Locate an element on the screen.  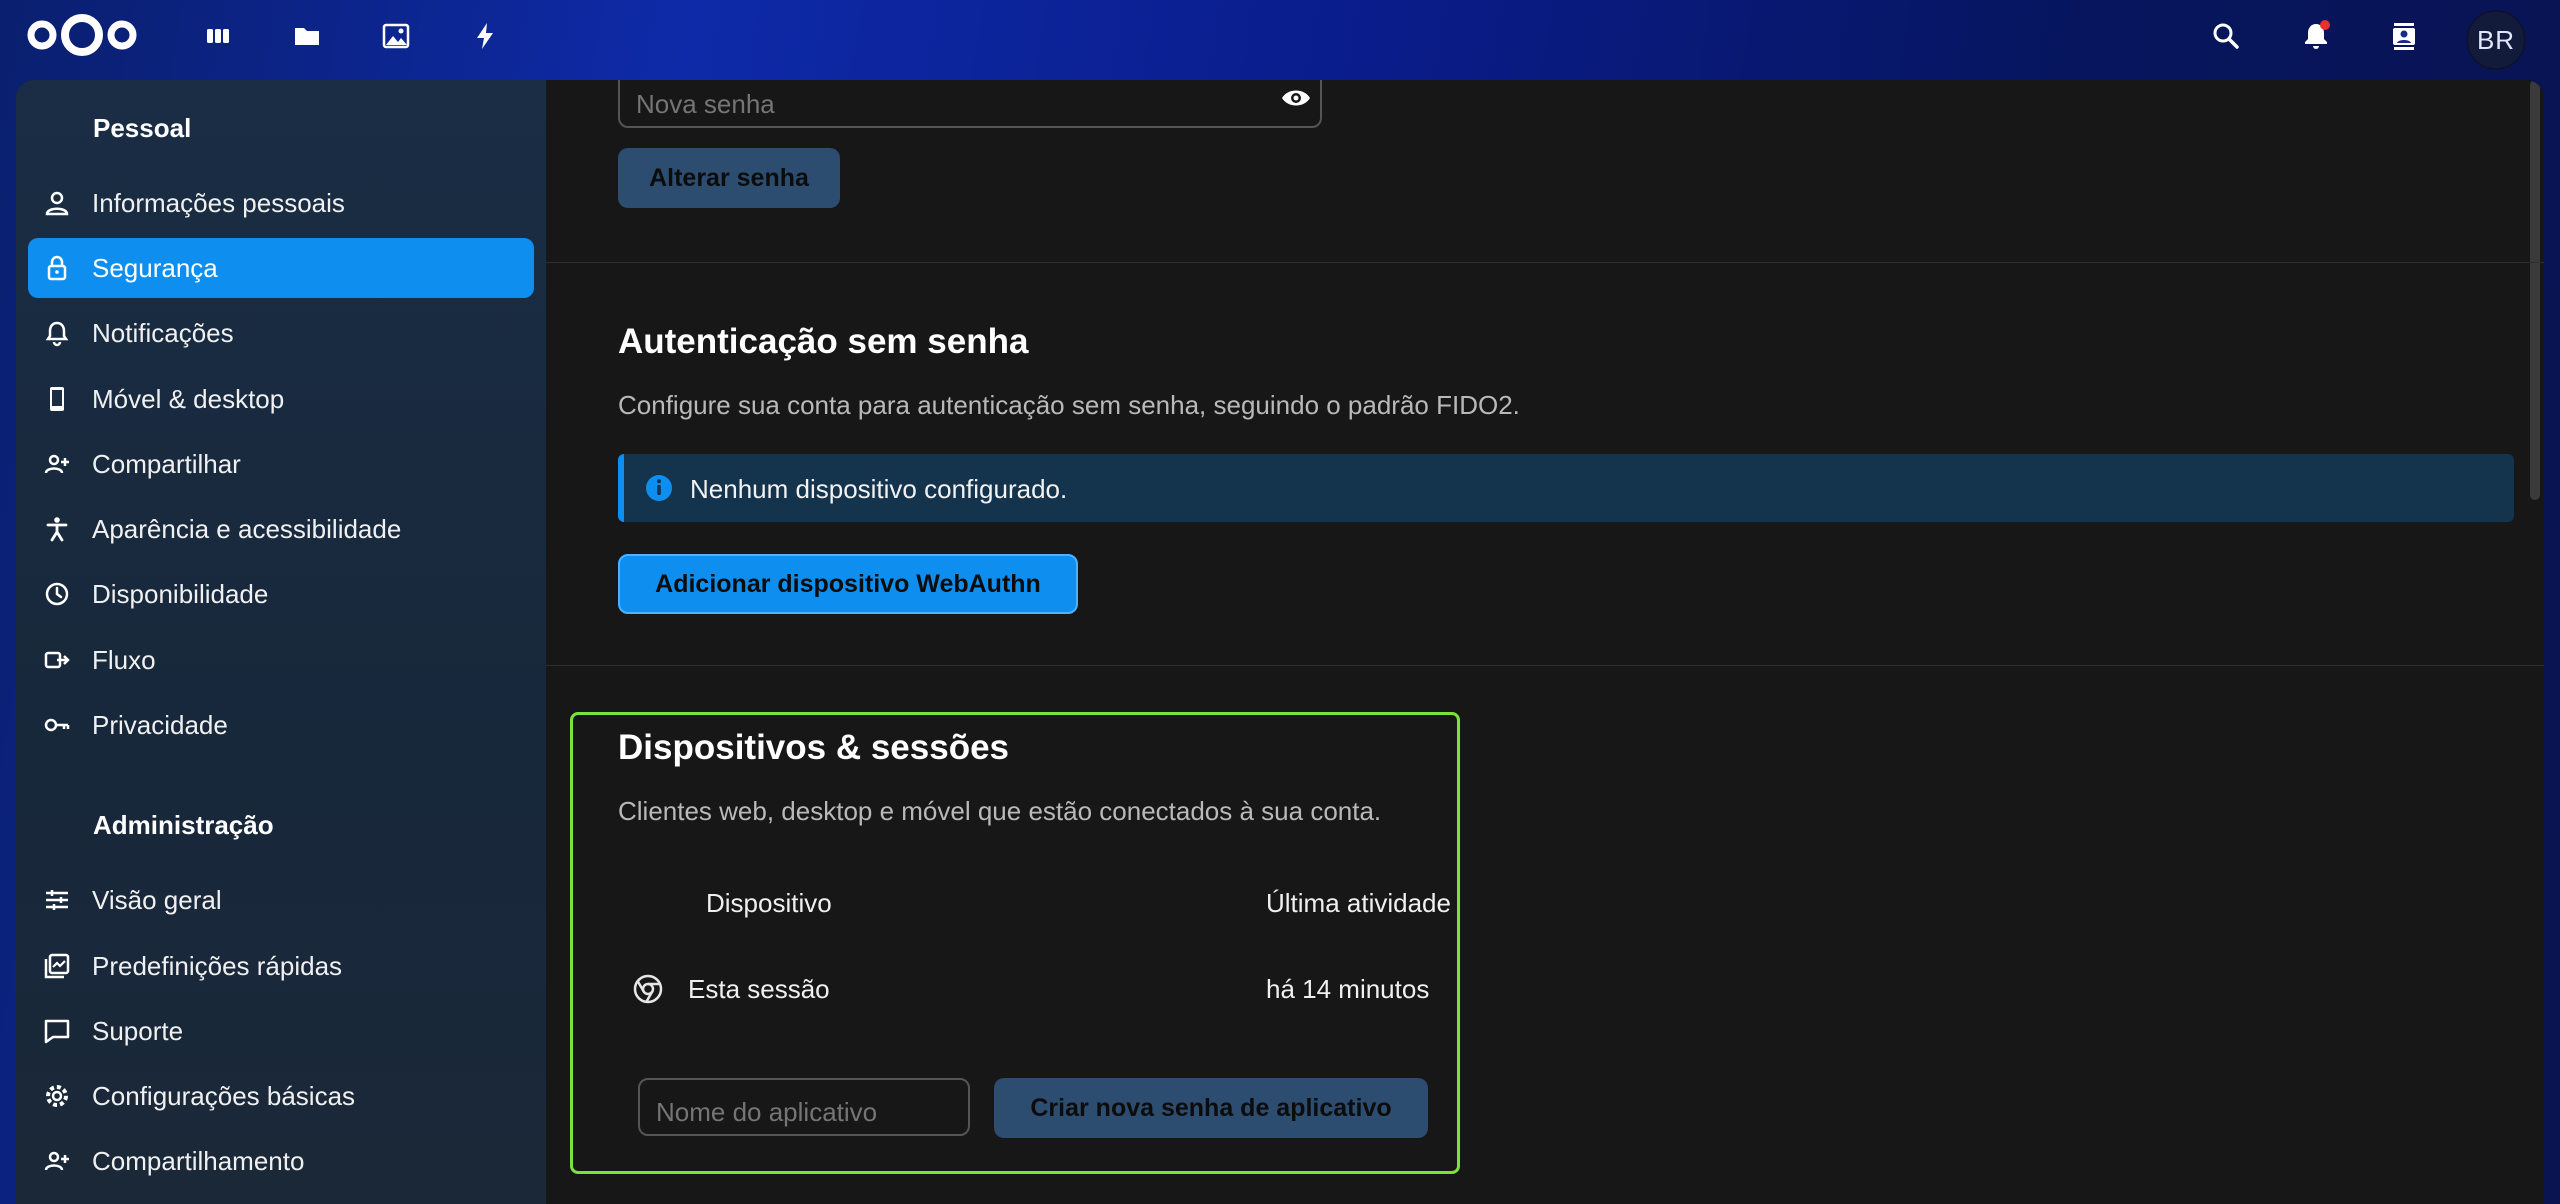
phone-icon is located at coordinates (57, 399).